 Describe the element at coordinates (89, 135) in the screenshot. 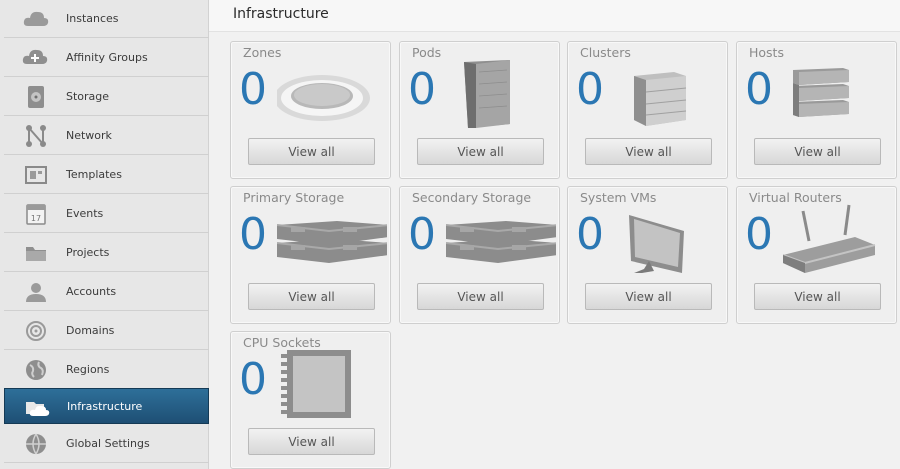

I see `sidebar-item-label: Network` at that location.